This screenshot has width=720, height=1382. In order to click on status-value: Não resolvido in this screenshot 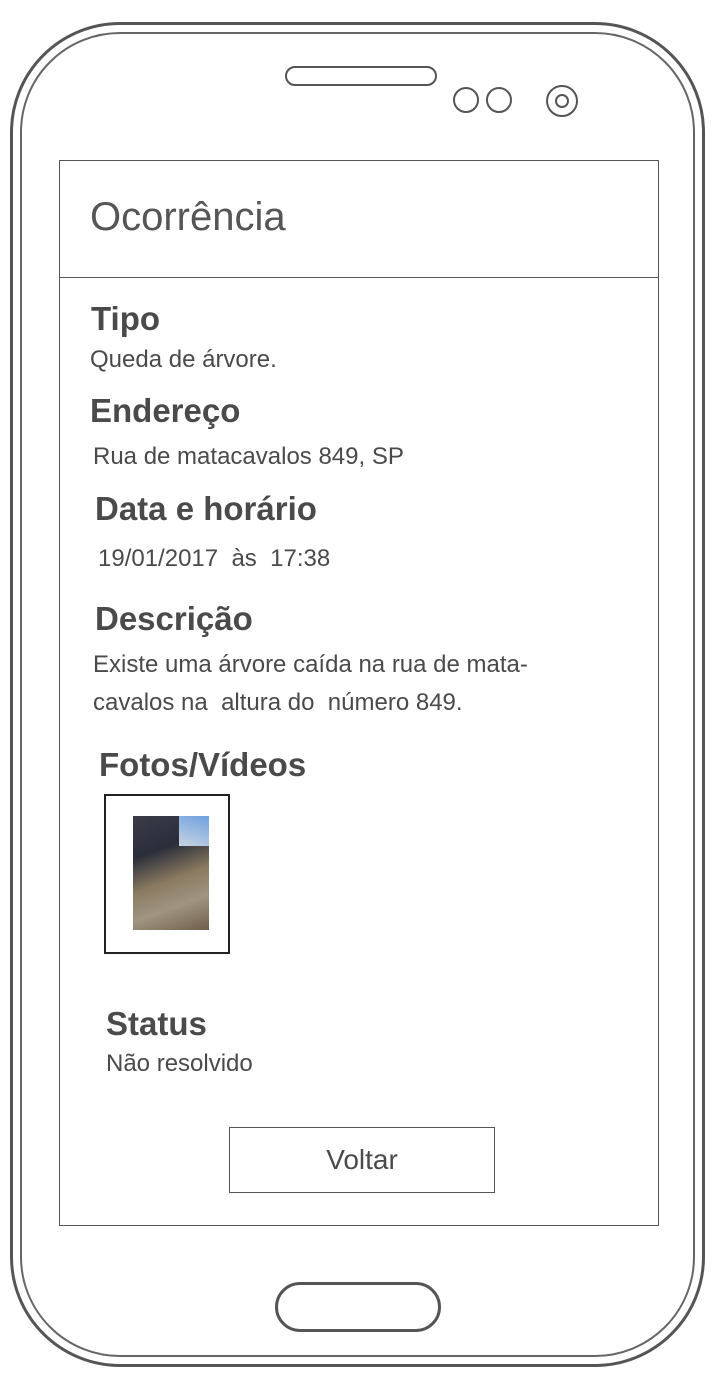, I will do `click(179, 1063)`.